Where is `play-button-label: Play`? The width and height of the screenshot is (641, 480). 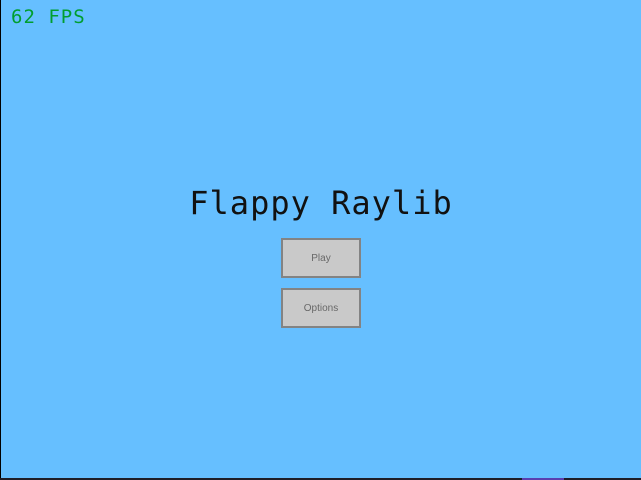
play-button-label: Play is located at coordinates (321, 258).